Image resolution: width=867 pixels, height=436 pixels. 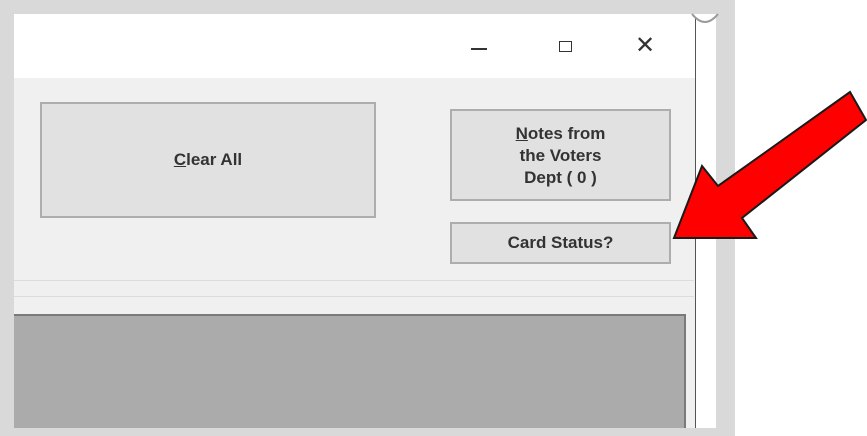 I want to click on minimize-icon, so click(x=479, y=49).